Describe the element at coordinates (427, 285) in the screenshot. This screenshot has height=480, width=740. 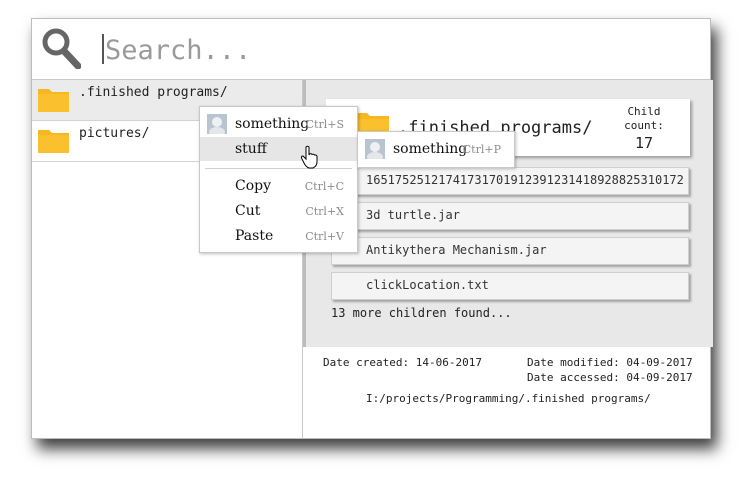
I see `child-item-label: clickLocation.txt` at that location.